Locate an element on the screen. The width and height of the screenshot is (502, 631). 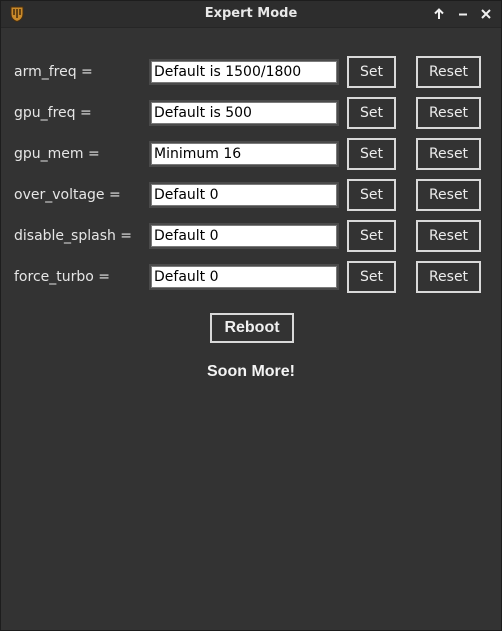
title-bar: Expert Mode is located at coordinates (251, 14).